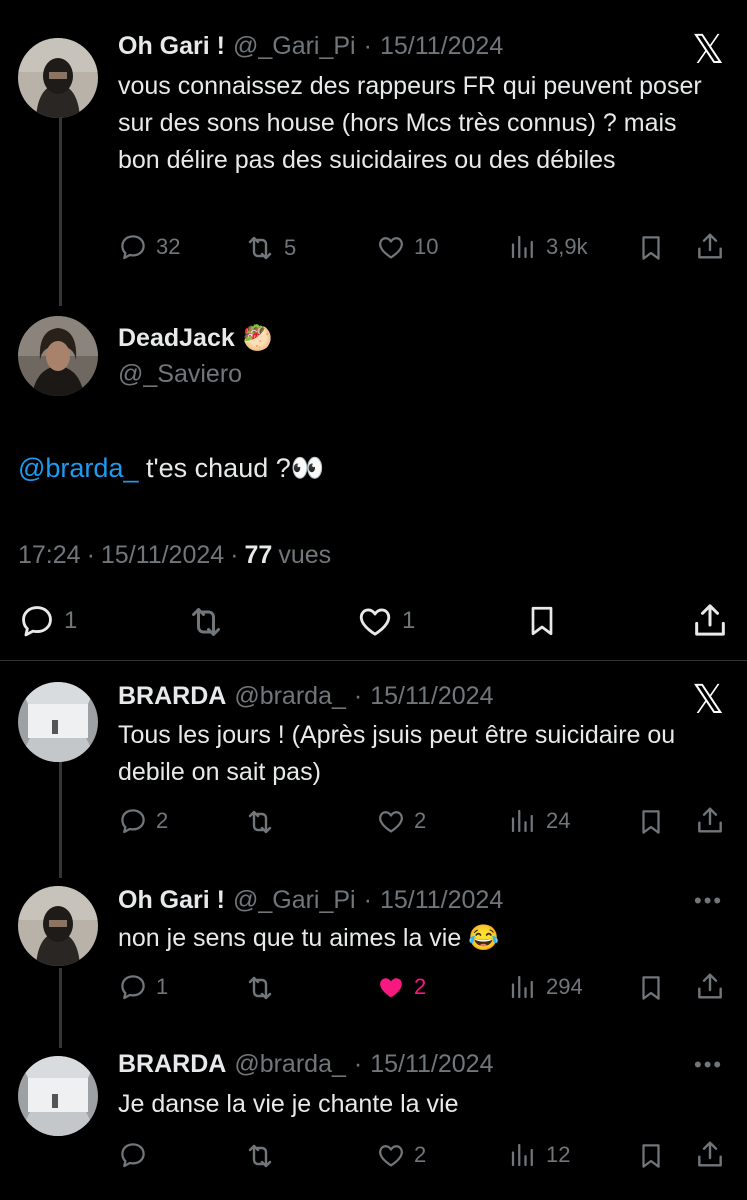 The image size is (747, 1200). What do you see at coordinates (162, 986) in the screenshot?
I see `reply-count: 1` at bounding box center [162, 986].